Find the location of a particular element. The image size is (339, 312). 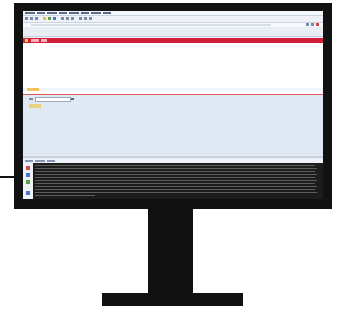

form-input is located at coordinates (53, 99).